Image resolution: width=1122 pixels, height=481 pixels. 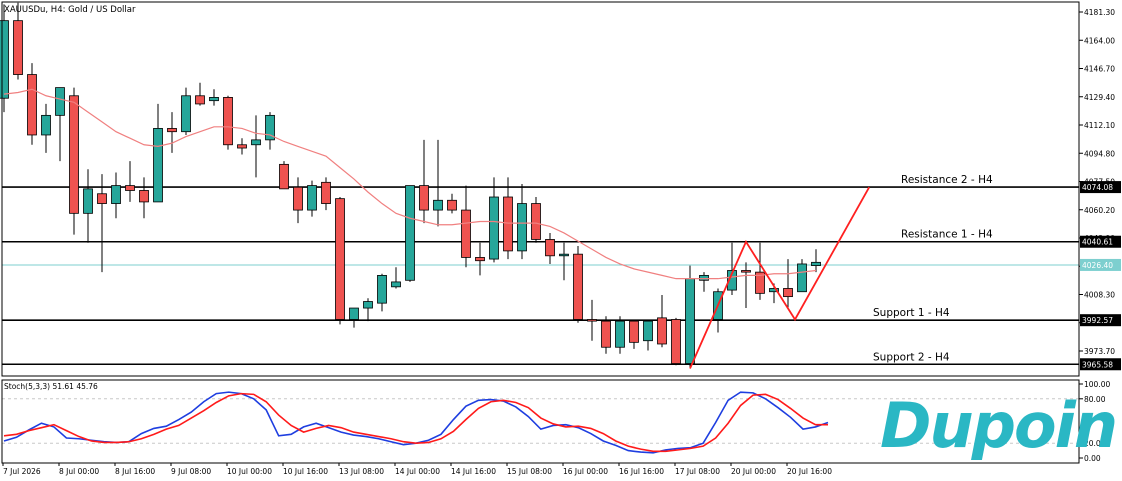 What do you see at coordinates (1099, 69) in the screenshot?
I see `y-tick-label: 4146.70` at bounding box center [1099, 69].